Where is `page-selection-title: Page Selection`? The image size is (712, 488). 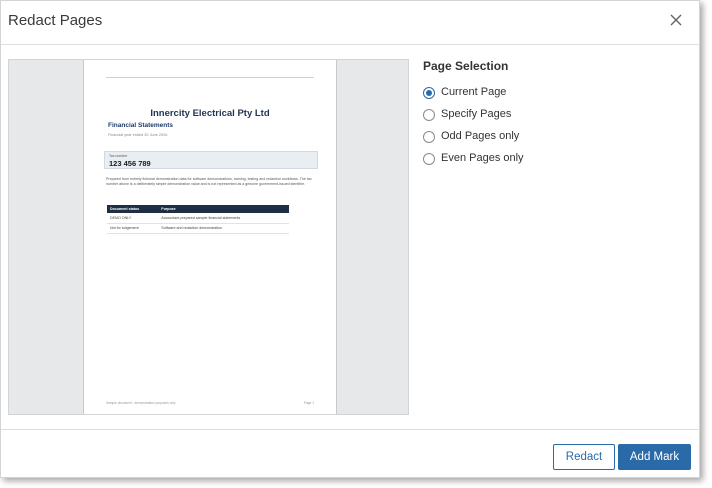 page-selection-title: Page Selection is located at coordinates (466, 66).